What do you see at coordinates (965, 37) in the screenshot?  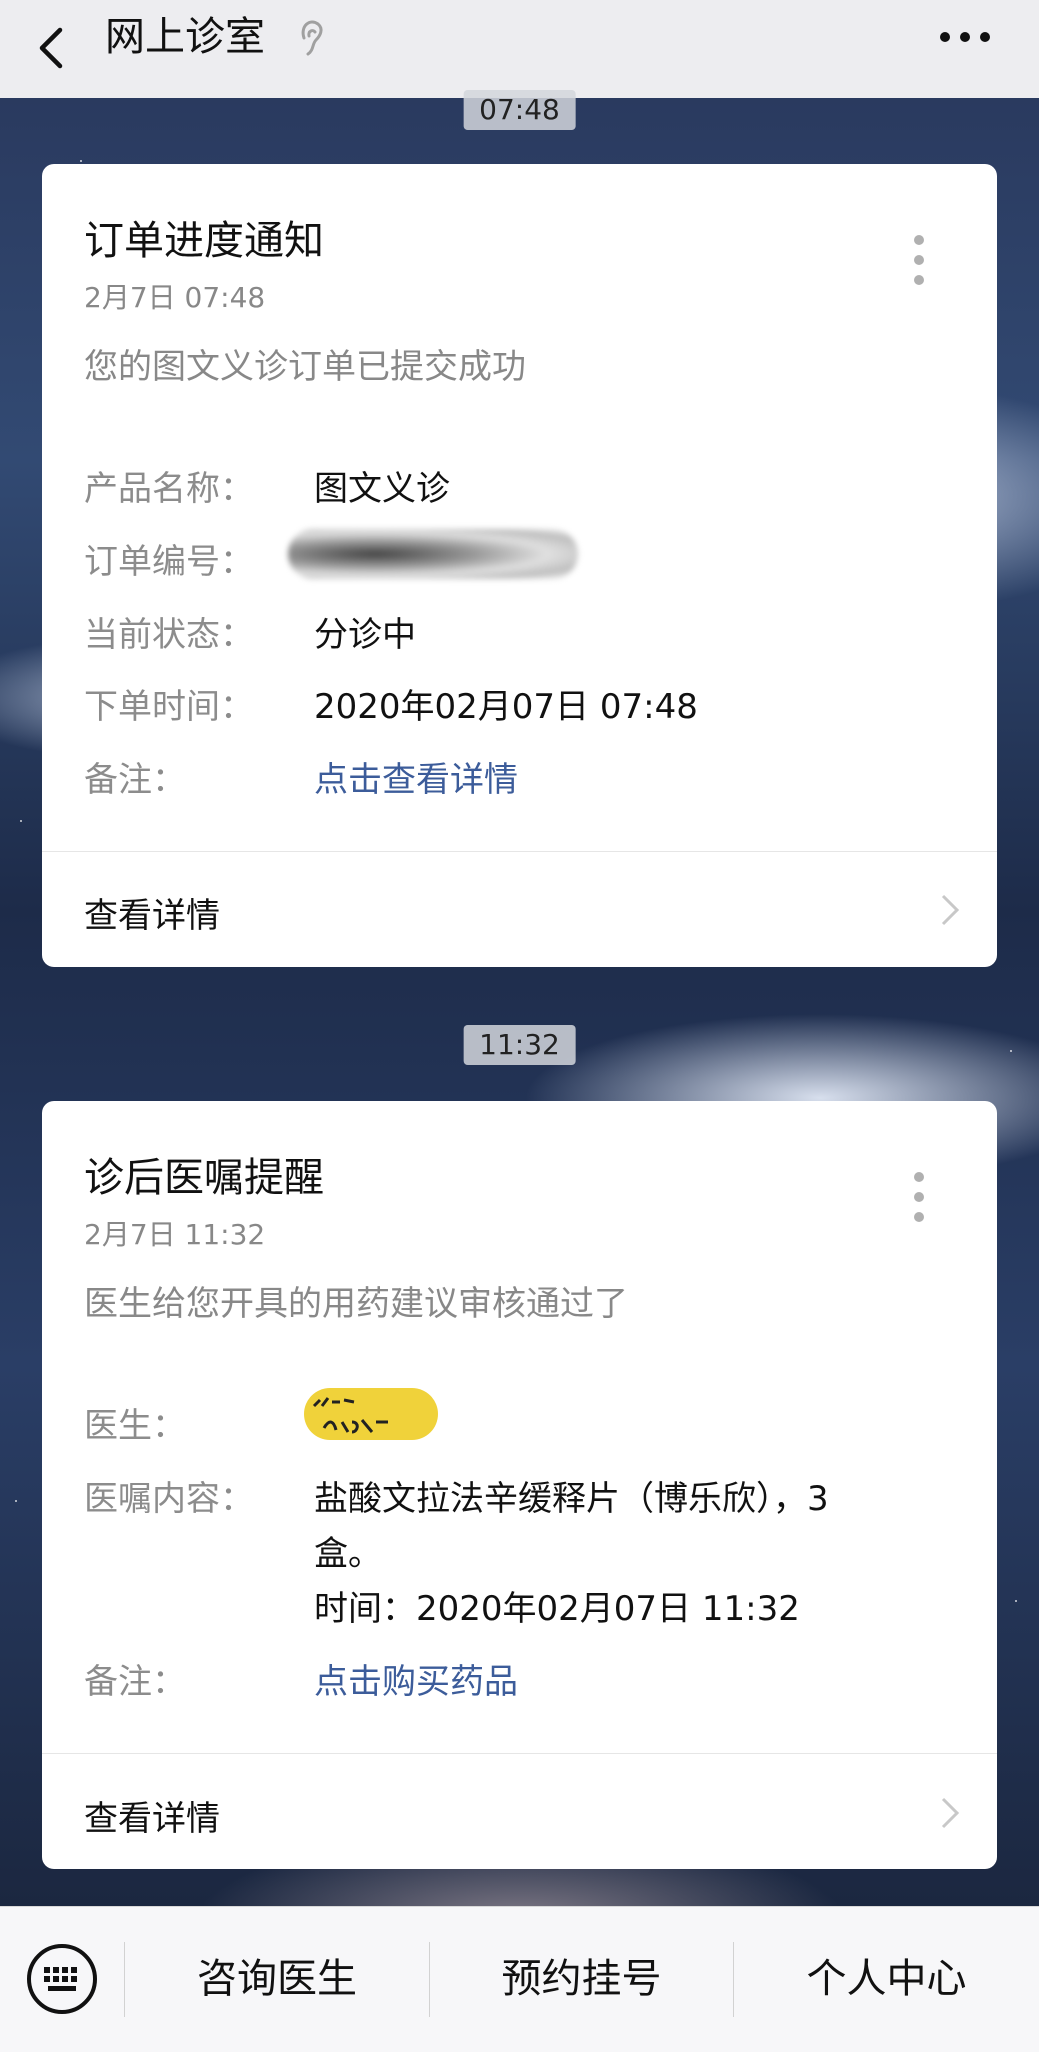 I see `more-options-icon` at bounding box center [965, 37].